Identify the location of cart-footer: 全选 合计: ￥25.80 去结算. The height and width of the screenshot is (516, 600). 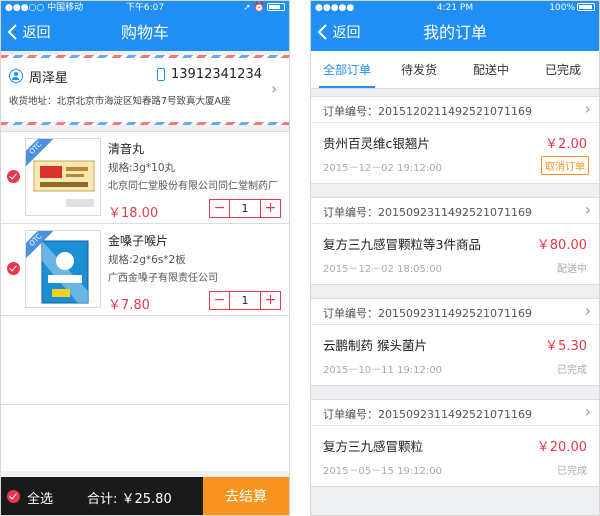
(145, 496).